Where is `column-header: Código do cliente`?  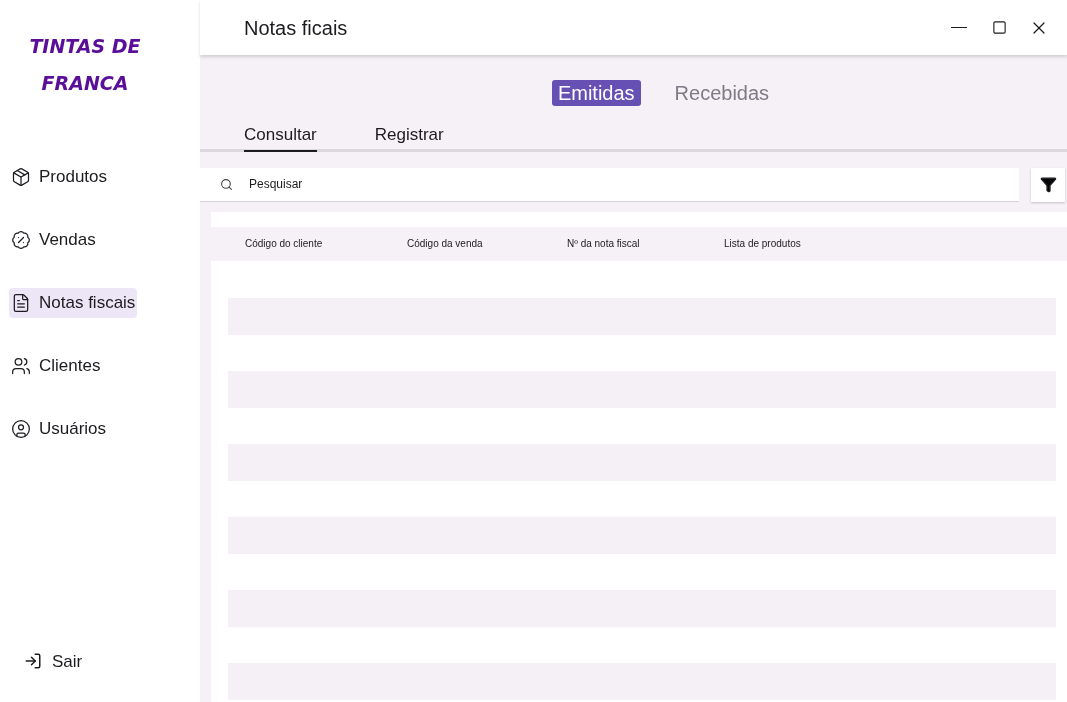 column-header: Código do cliente is located at coordinates (284, 244).